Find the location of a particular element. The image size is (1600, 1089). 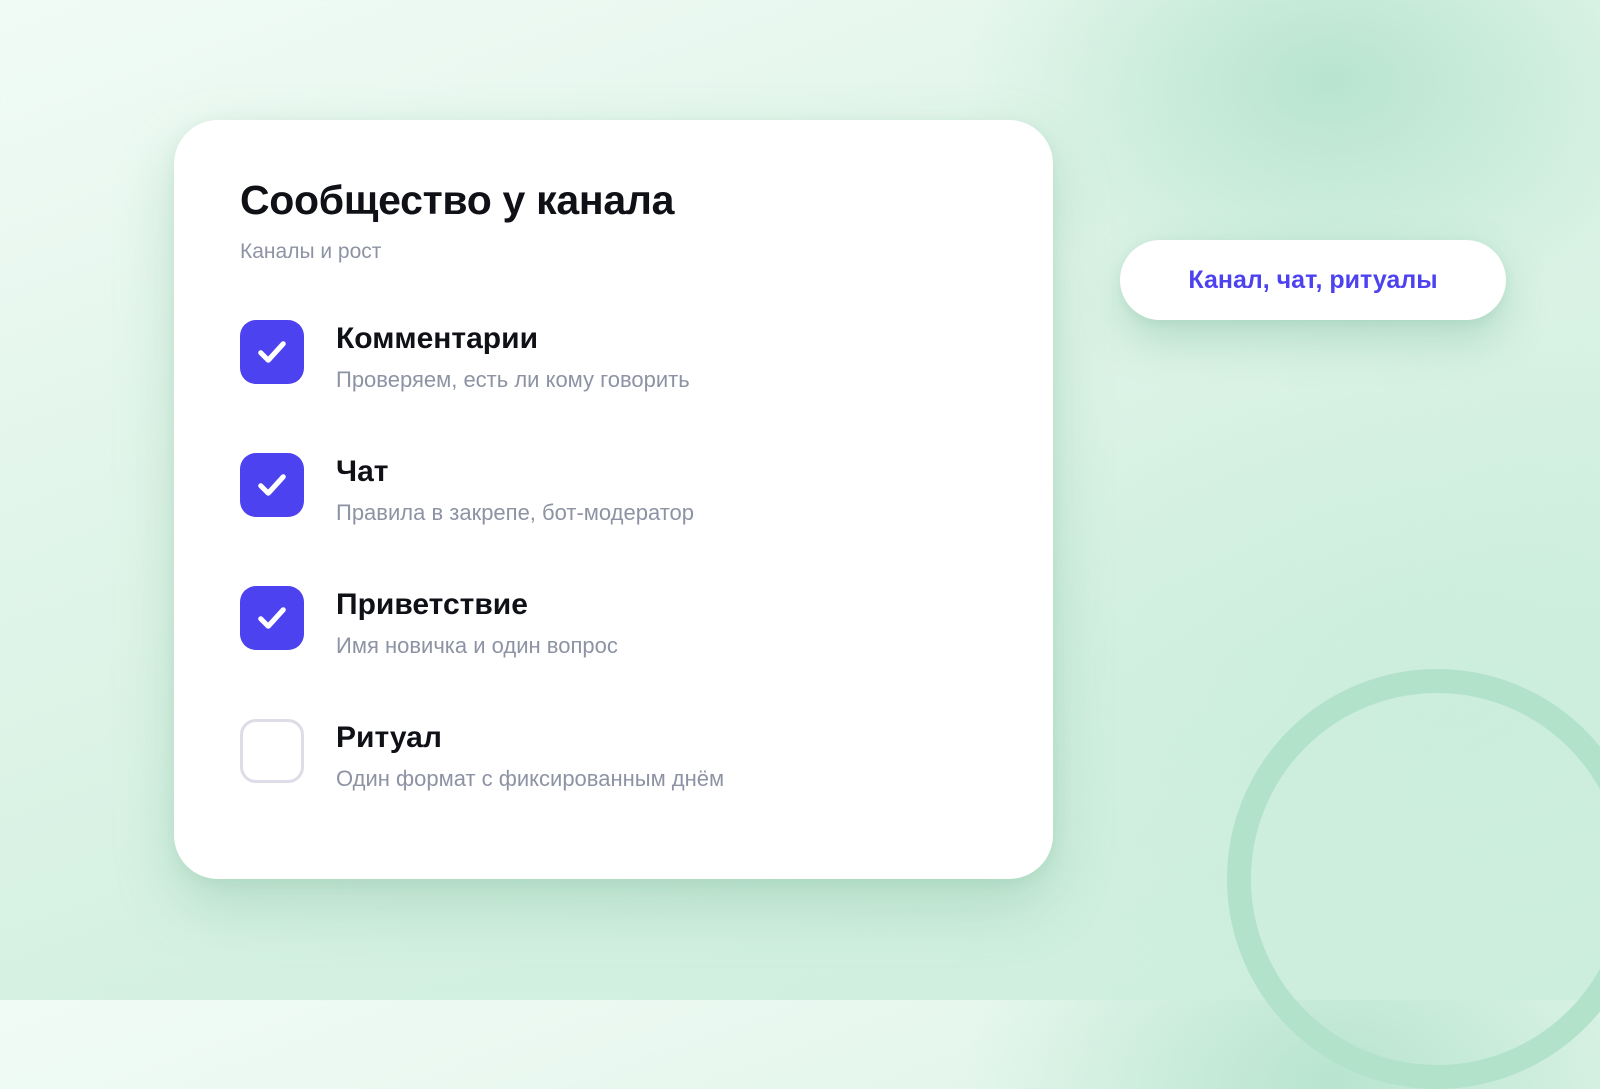

item-title: Приветствие is located at coordinates (432, 604).